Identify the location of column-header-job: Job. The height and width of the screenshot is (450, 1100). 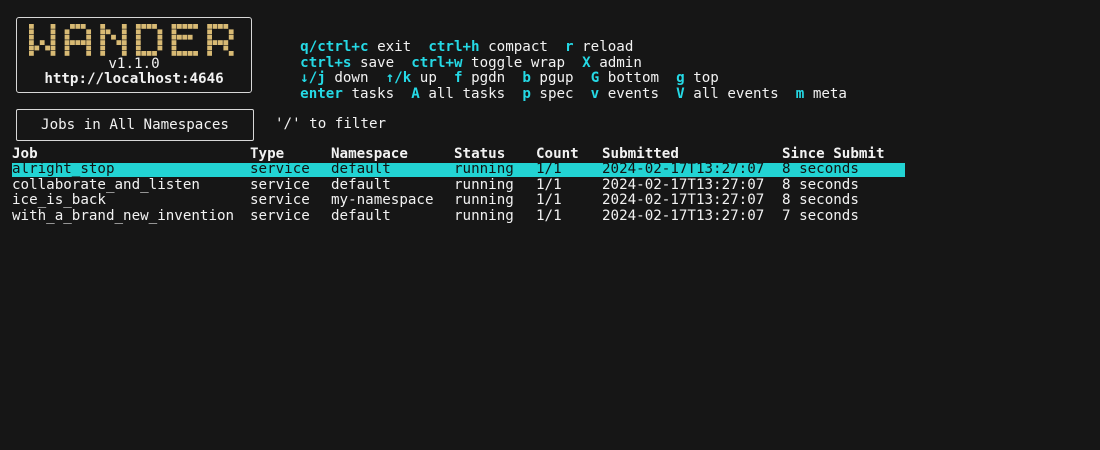
(25, 154).